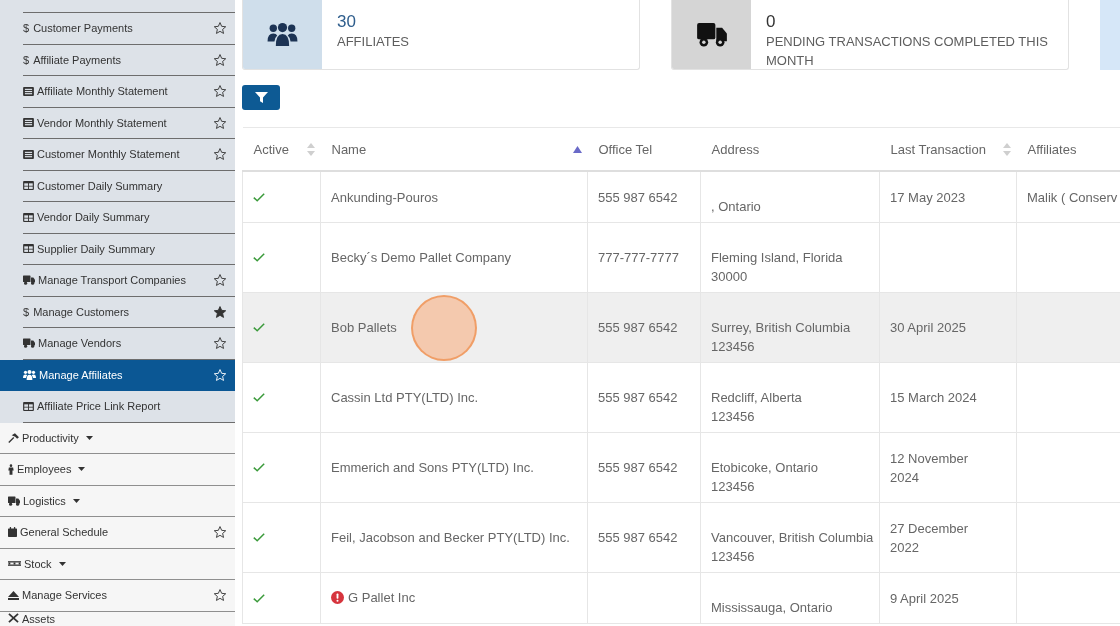 The height and width of the screenshot is (626, 1120). What do you see at coordinates (577, 149) in the screenshot?
I see `sort-ascending-icon` at bounding box center [577, 149].